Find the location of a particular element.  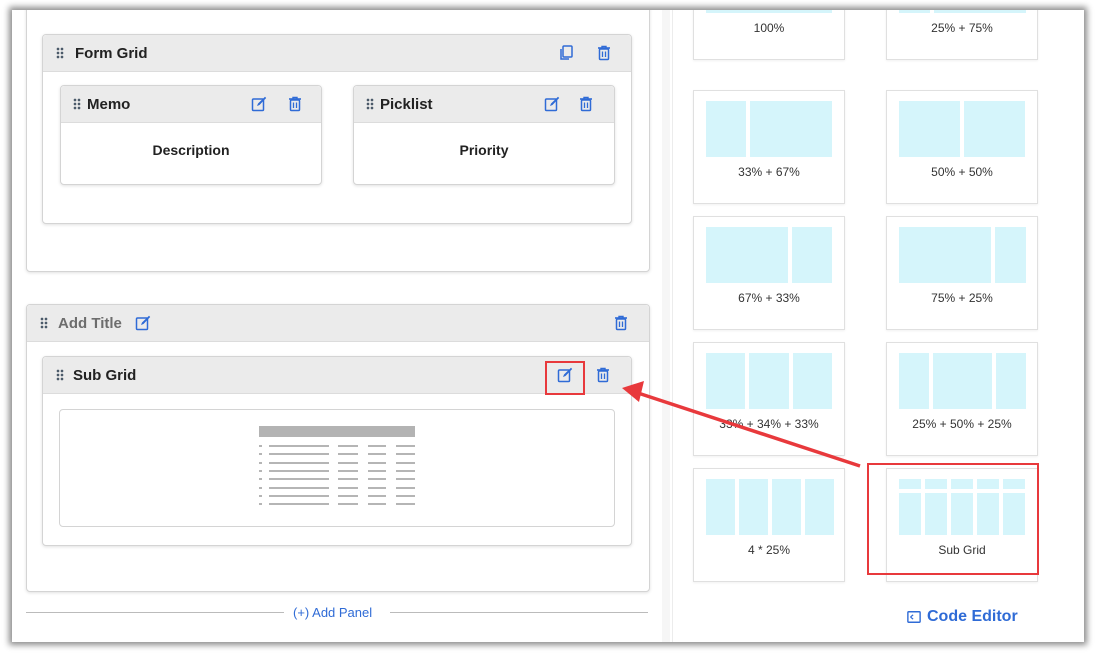

sub-grid-table-preview is located at coordinates (337, 468).